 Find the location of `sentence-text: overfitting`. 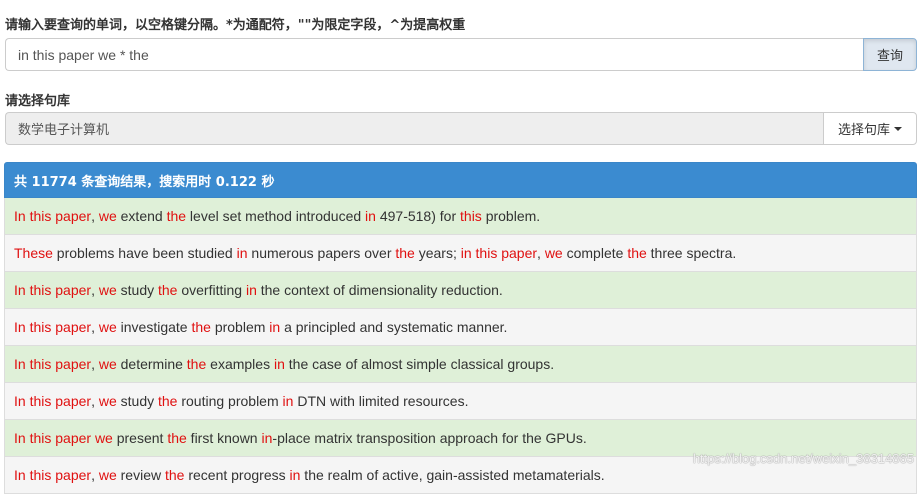

sentence-text: overfitting is located at coordinates (211, 290).